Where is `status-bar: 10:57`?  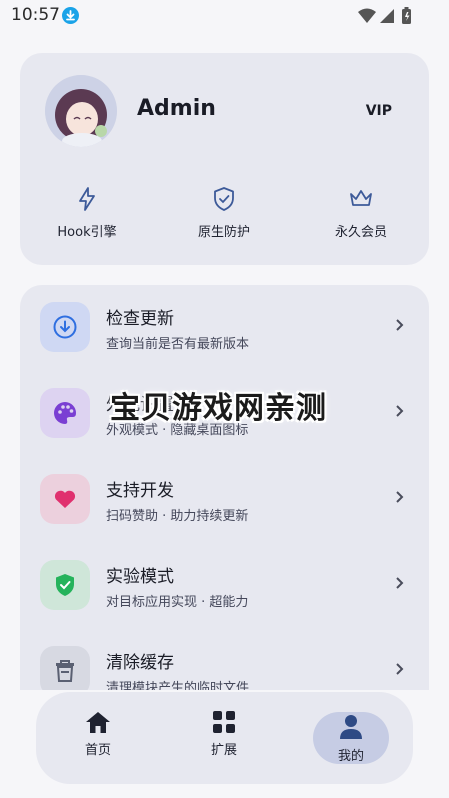 status-bar: 10:57 is located at coordinates (224, 16).